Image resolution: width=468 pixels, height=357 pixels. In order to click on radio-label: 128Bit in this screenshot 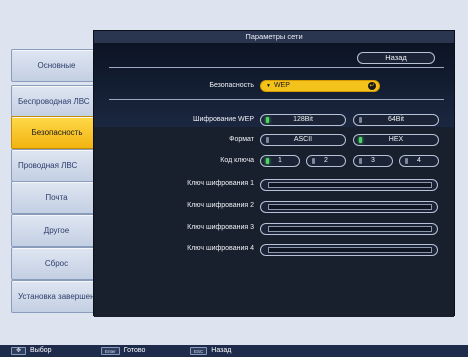, I will do `click(303, 119)`.